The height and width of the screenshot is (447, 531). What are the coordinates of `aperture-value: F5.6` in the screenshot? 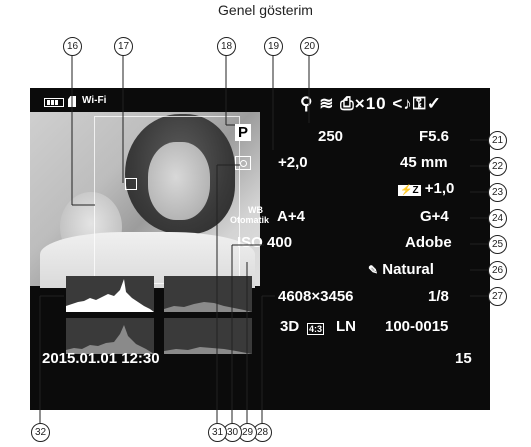 It's located at (434, 136).